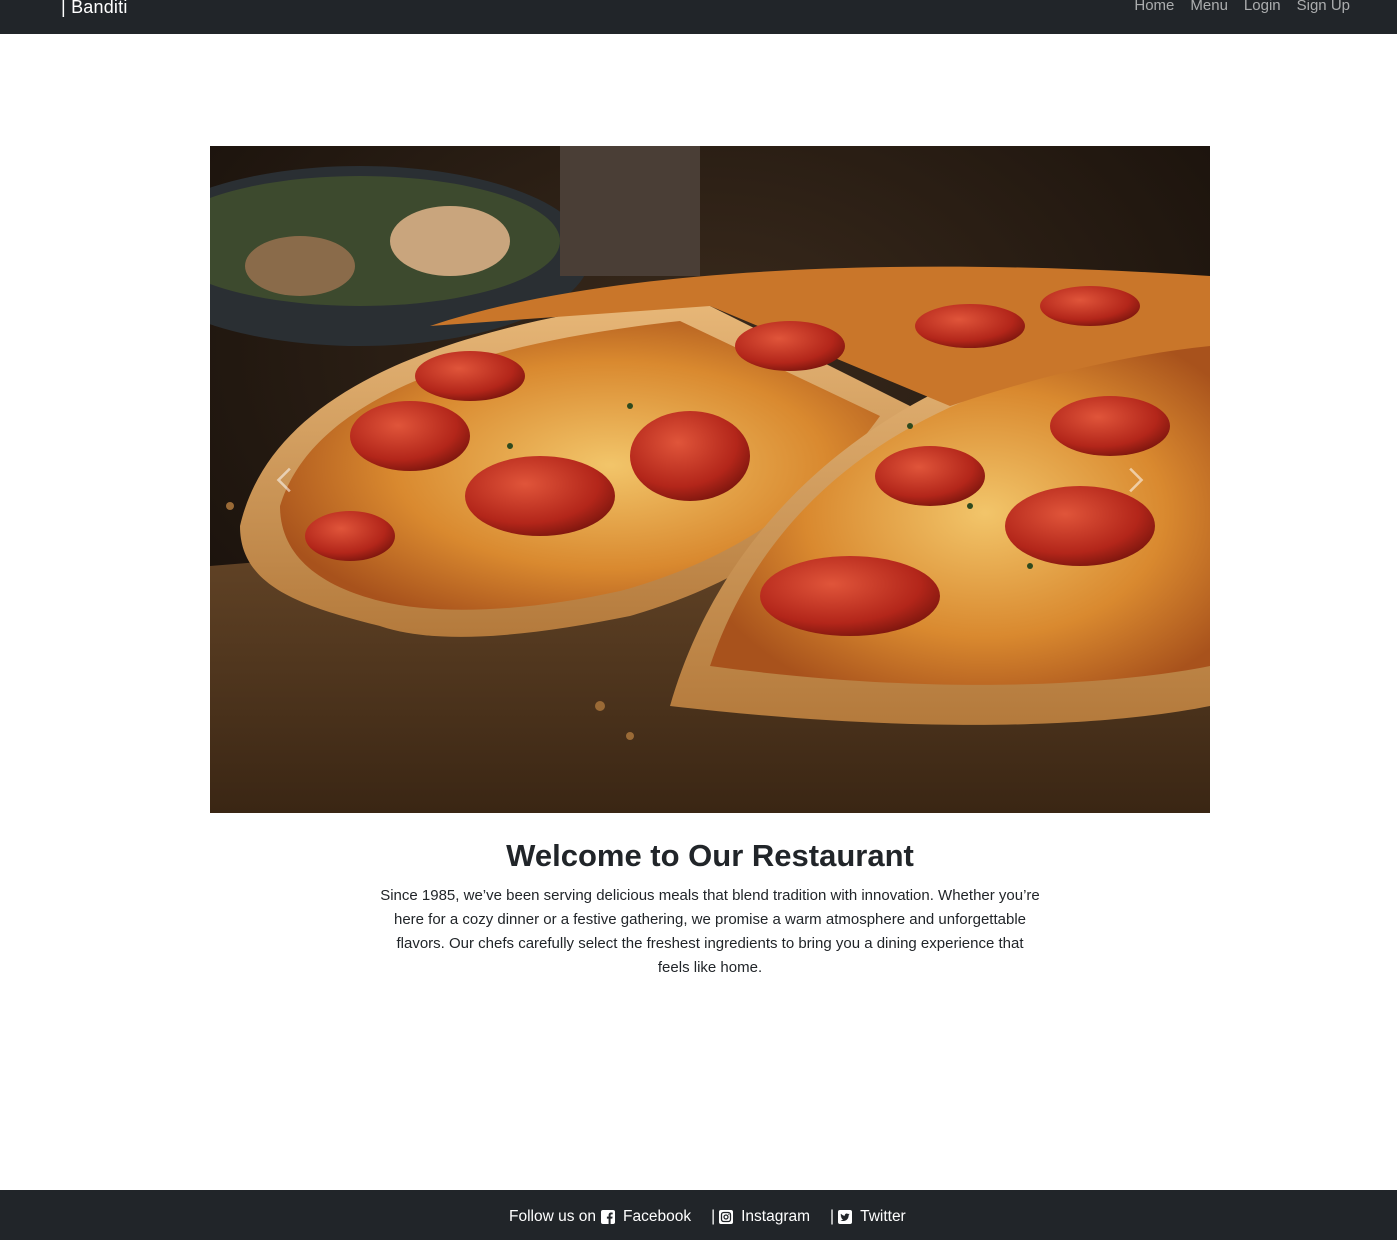 This screenshot has height=1240, width=1397. What do you see at coordinates (94, 9) in the screenshot?
I see `brand-logo: | Banditi` at bounding box center [94, 9].